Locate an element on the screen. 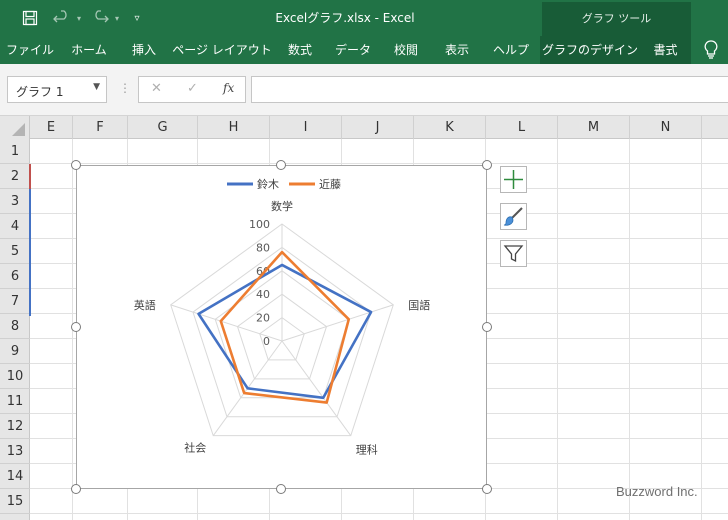 Image resolution: width=728 pixels, height=520 pixels. plus-icon is located at coordinates (513, 179).